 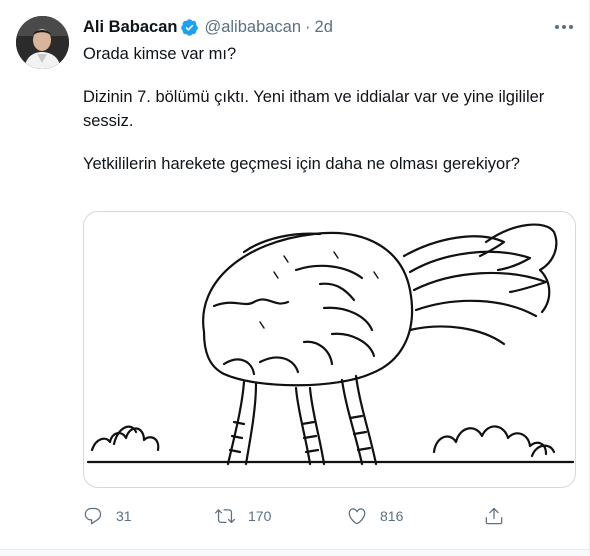 I want to click on share-button, so click(x=494, y=516).